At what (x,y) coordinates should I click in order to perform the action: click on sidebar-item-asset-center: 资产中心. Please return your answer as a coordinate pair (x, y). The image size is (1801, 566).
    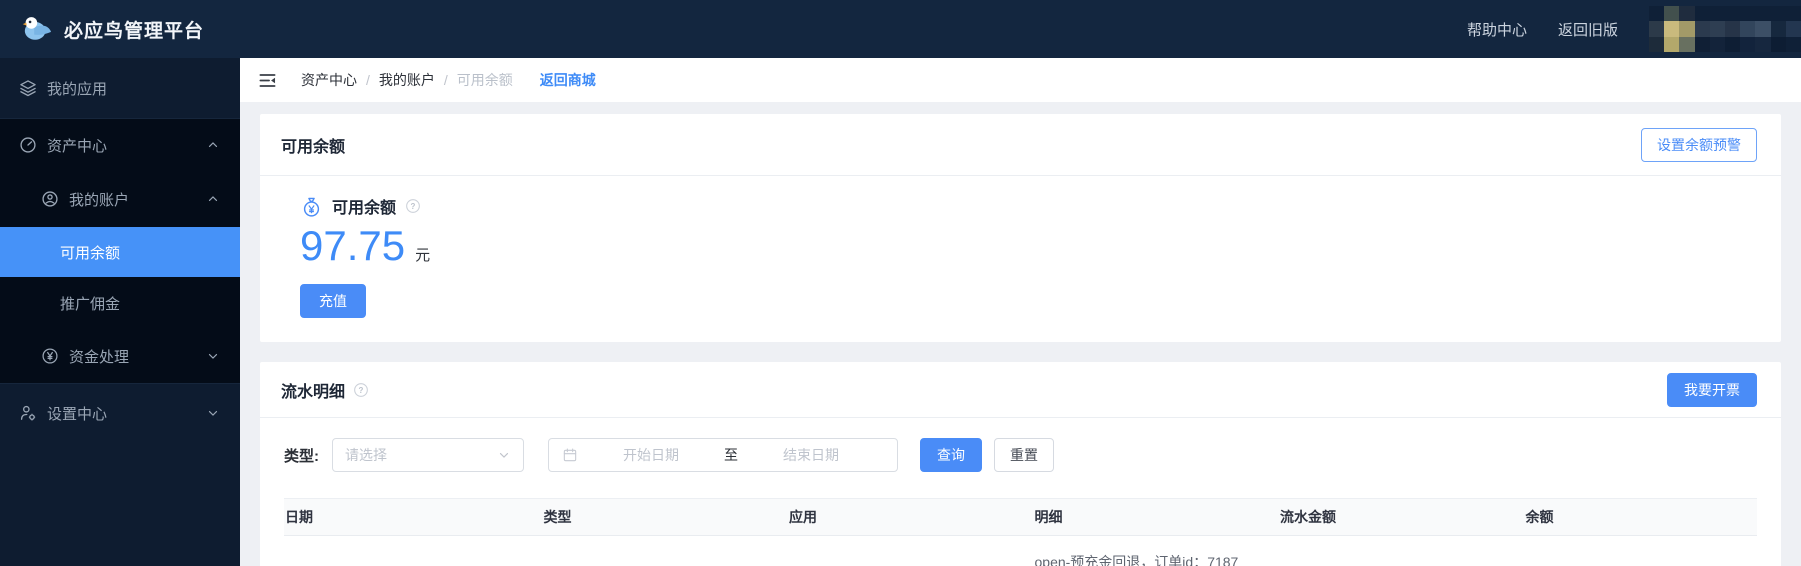
    Looking at the image, I should click on (120, 145).